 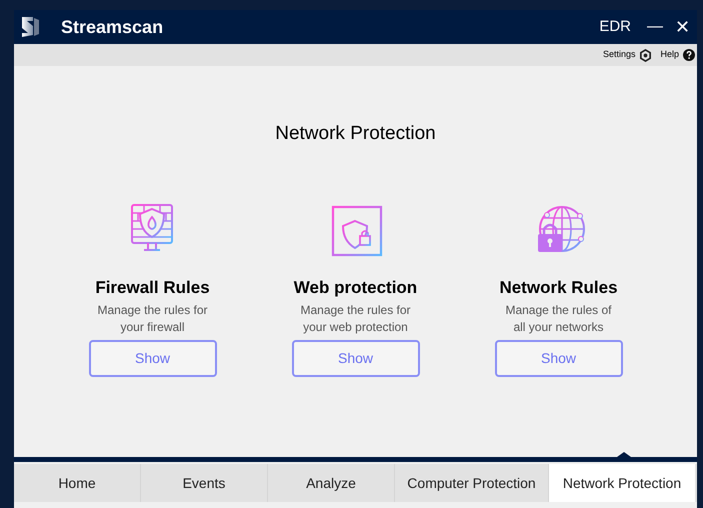 What do you see at coordinates (619, 55) in the screenshot?
I see `settings-link: Settings` at bounding box center [619, 55].